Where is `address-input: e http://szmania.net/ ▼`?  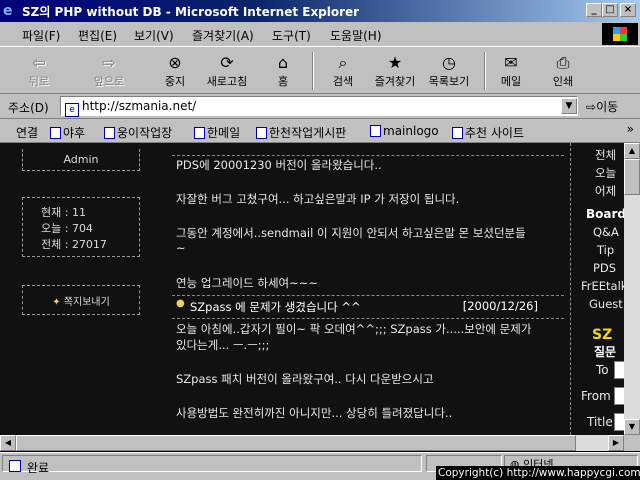
address-input: e http://szmania.net/ ▼ is located at coordinates (319, 106).